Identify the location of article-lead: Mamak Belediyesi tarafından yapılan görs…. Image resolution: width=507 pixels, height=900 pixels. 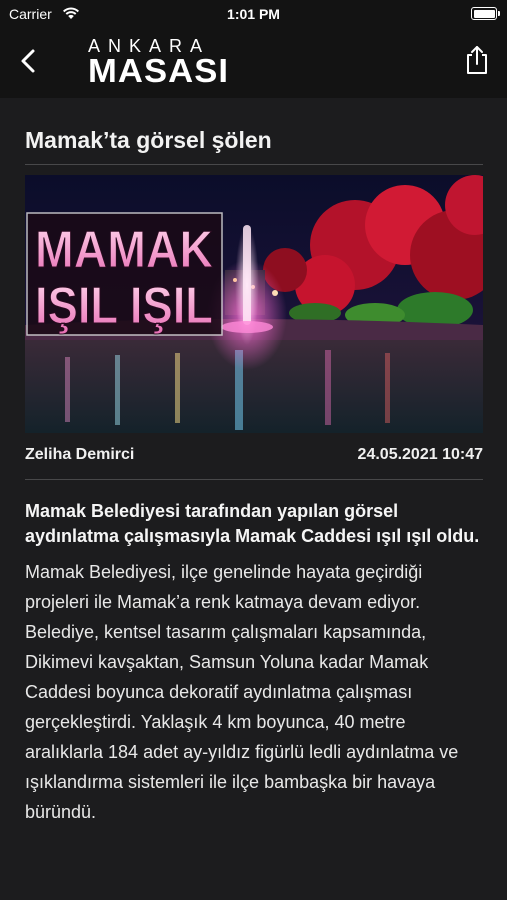
(252, 523).